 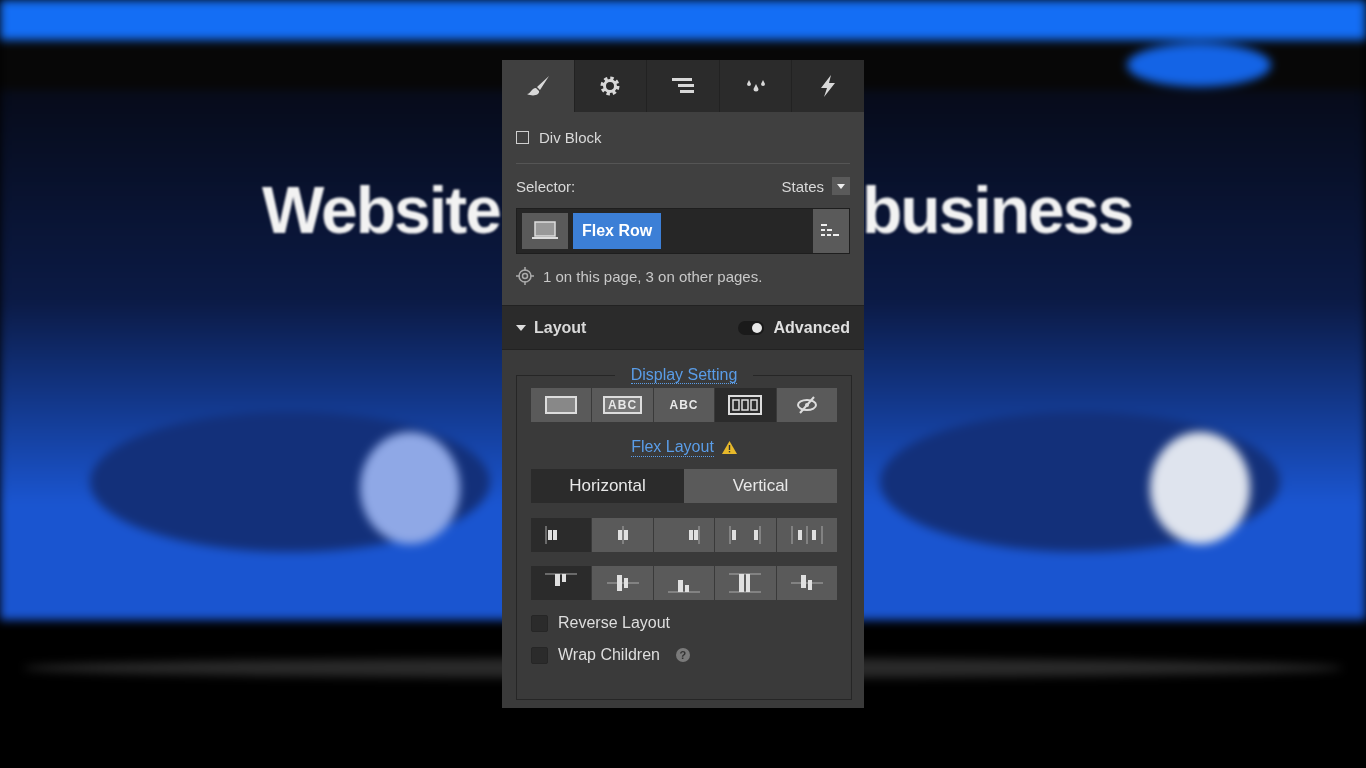 What do you see at coordinates (997, 210) in the screenshot?
I see `headline-text: business` at bounding box center [997, 210].